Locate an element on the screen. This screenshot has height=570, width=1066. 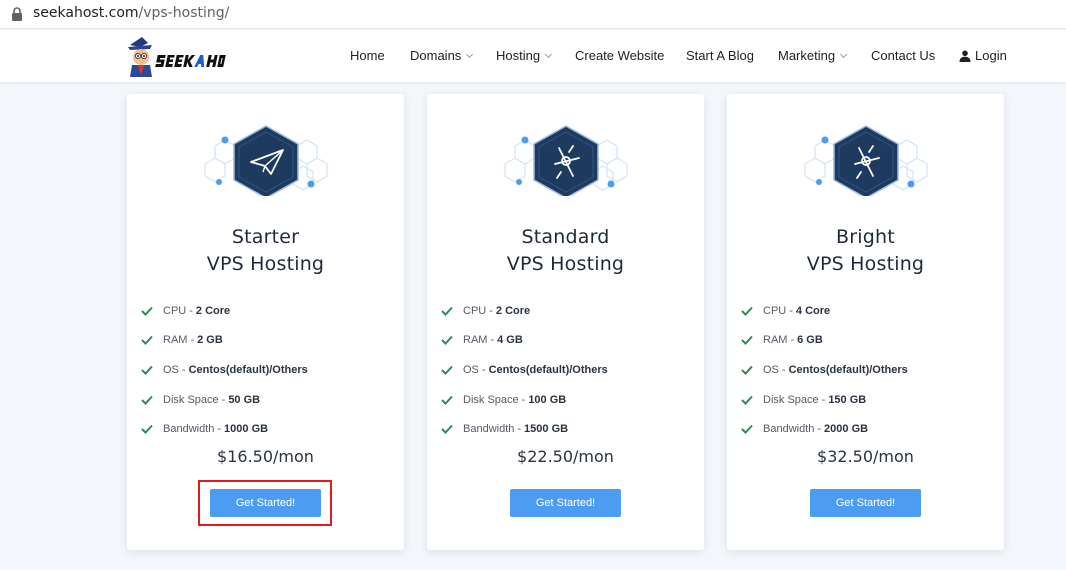
nav-contact-us-label: Contact Us is located at coordinates (903, 55).